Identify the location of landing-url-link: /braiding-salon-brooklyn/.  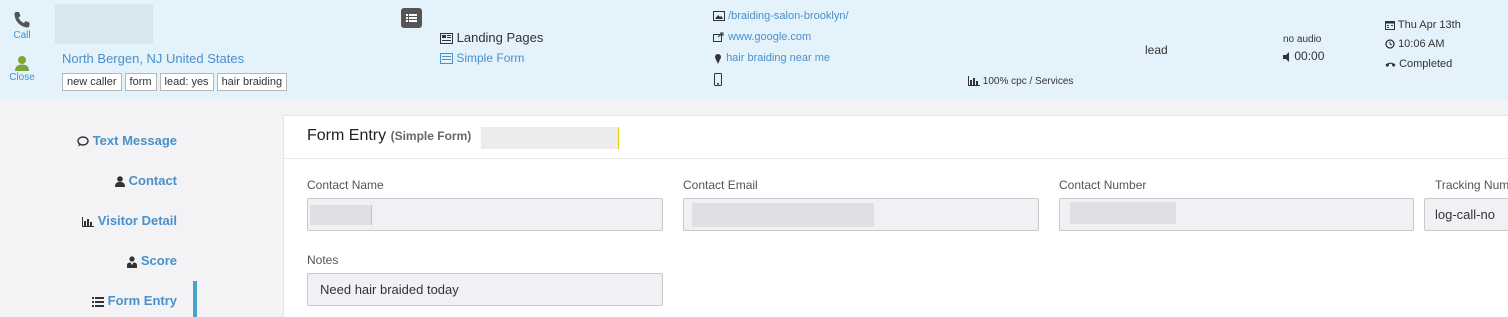
(788, 16).